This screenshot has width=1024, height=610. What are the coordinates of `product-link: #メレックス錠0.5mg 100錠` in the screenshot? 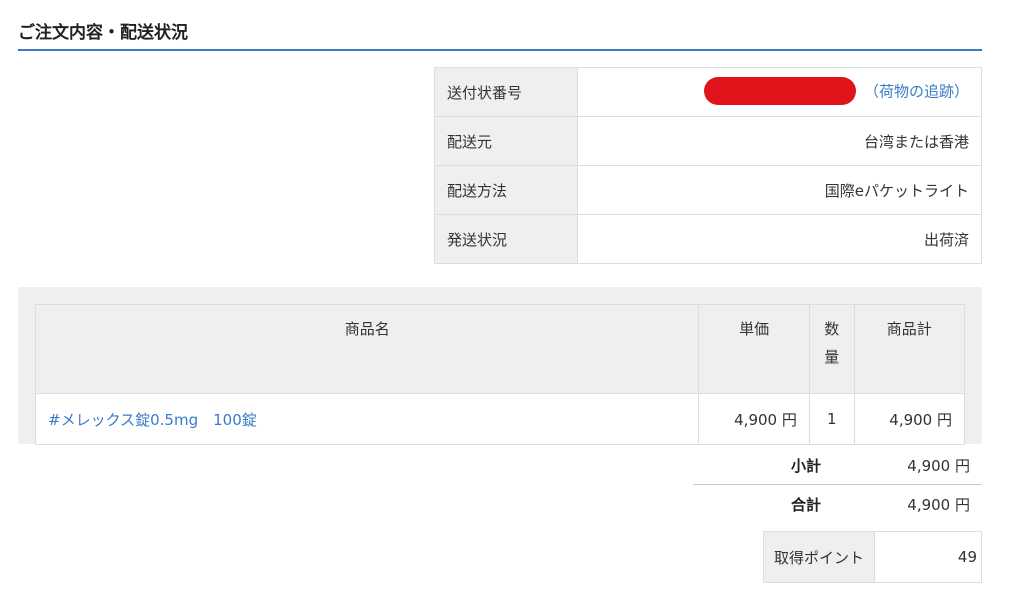 It's located at (152, 420).